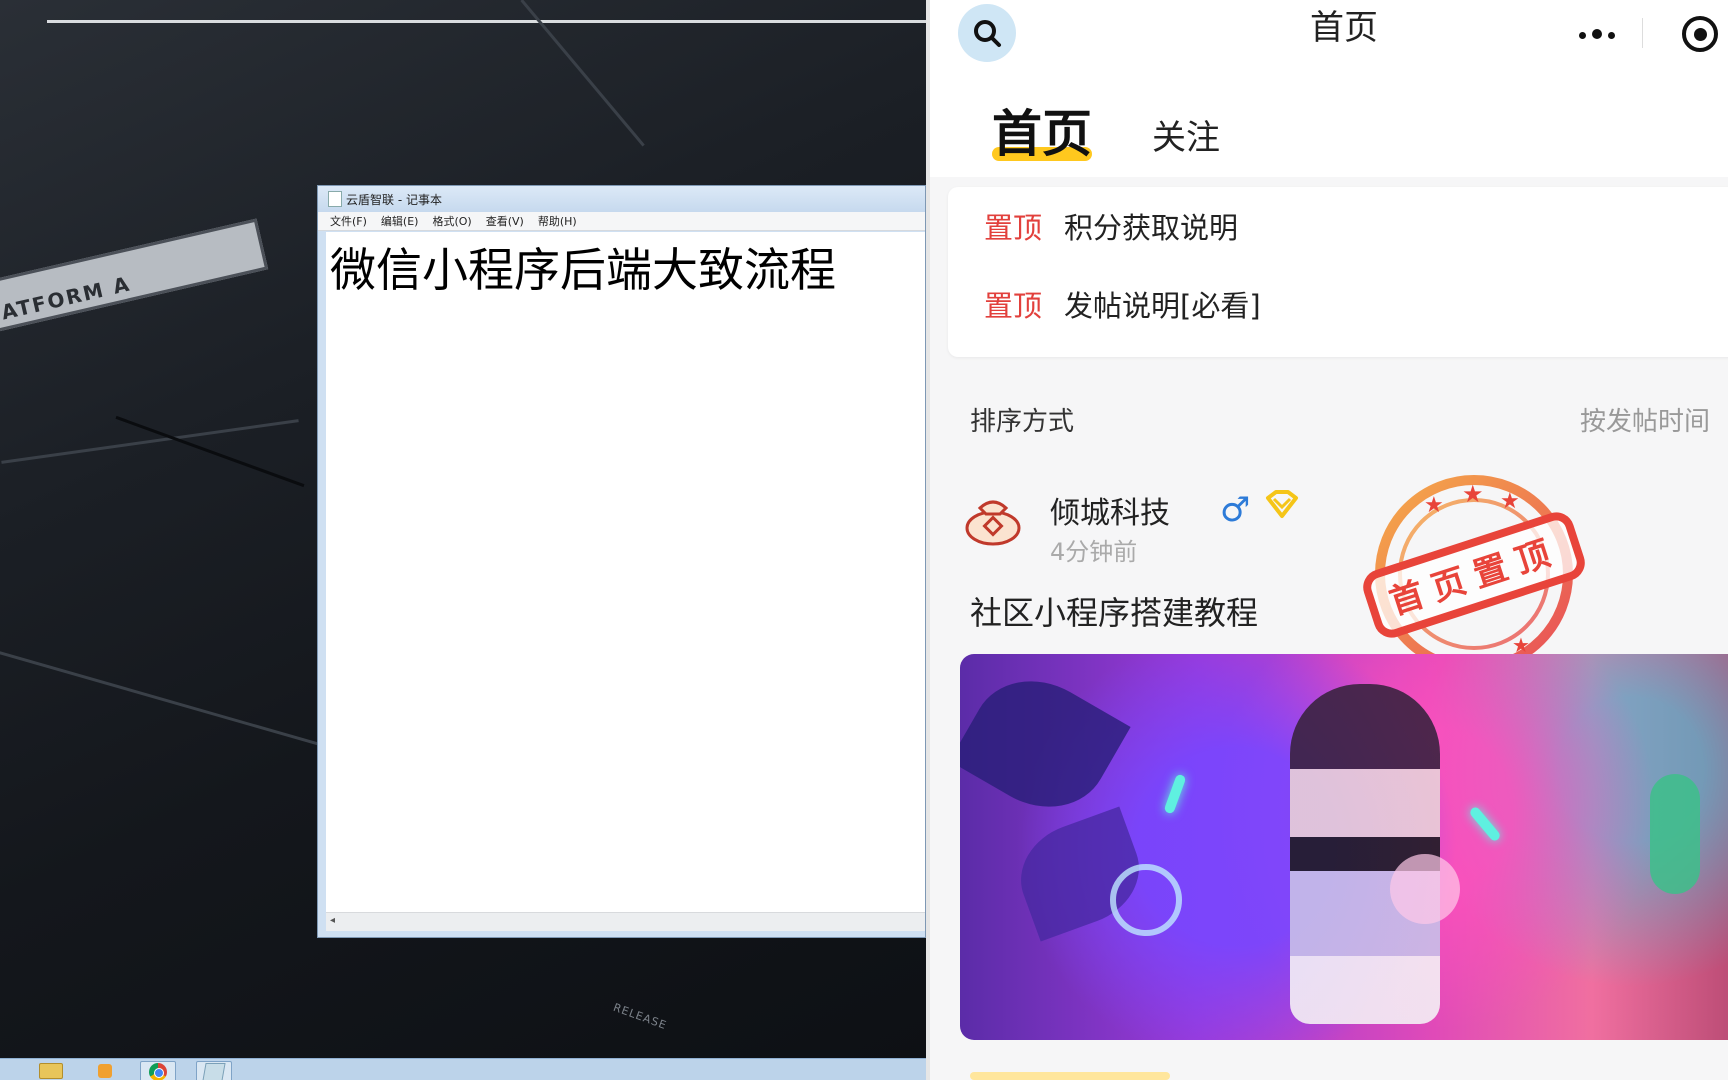 This screenshot has width=1728, height=1080. Describe the element at coordinates (1645, 419) in the screenshot. I see `sort-selector: 按发帖时间` at that location.